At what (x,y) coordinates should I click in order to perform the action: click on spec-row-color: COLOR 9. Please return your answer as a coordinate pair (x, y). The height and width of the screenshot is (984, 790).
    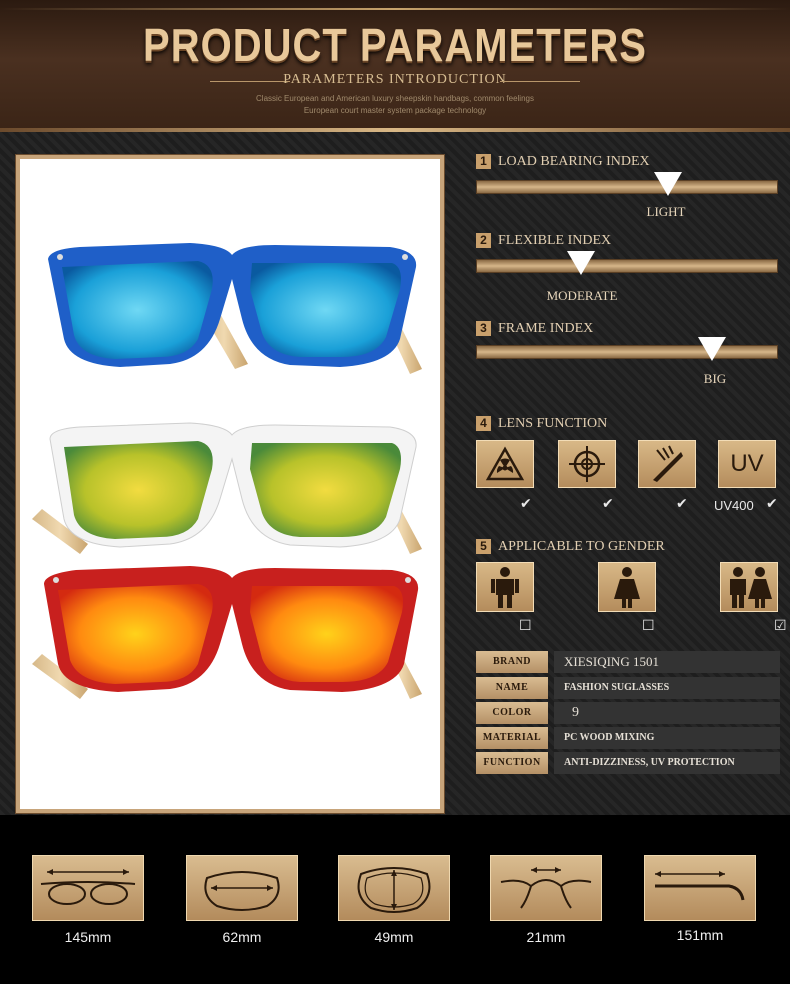
    Looking at the image, I should click on (628, 713).